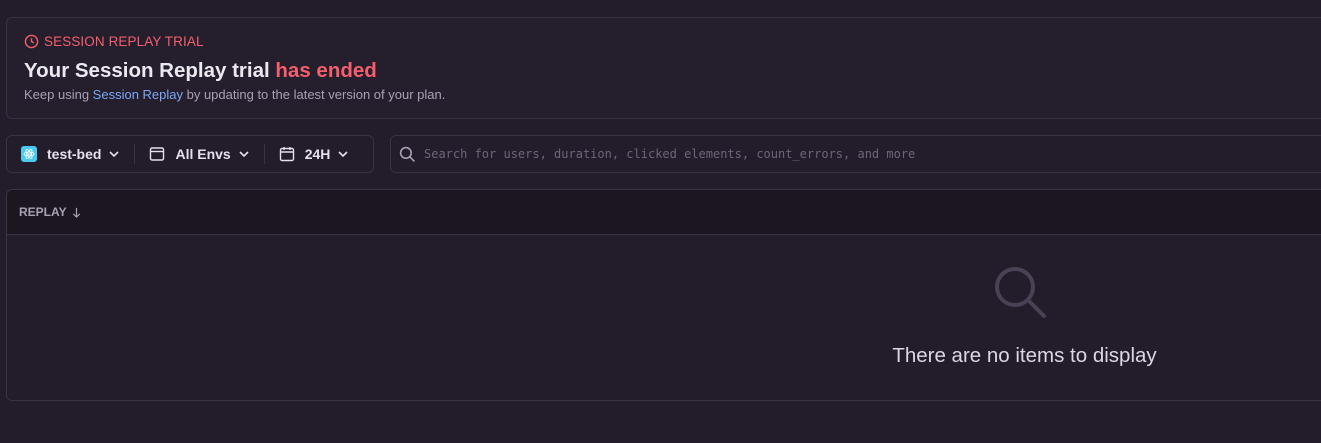  What do you see at coordinates (74, 154) in the screenshot?
I see `project-filter-label: test-bed` at bounding box center [74, 154].